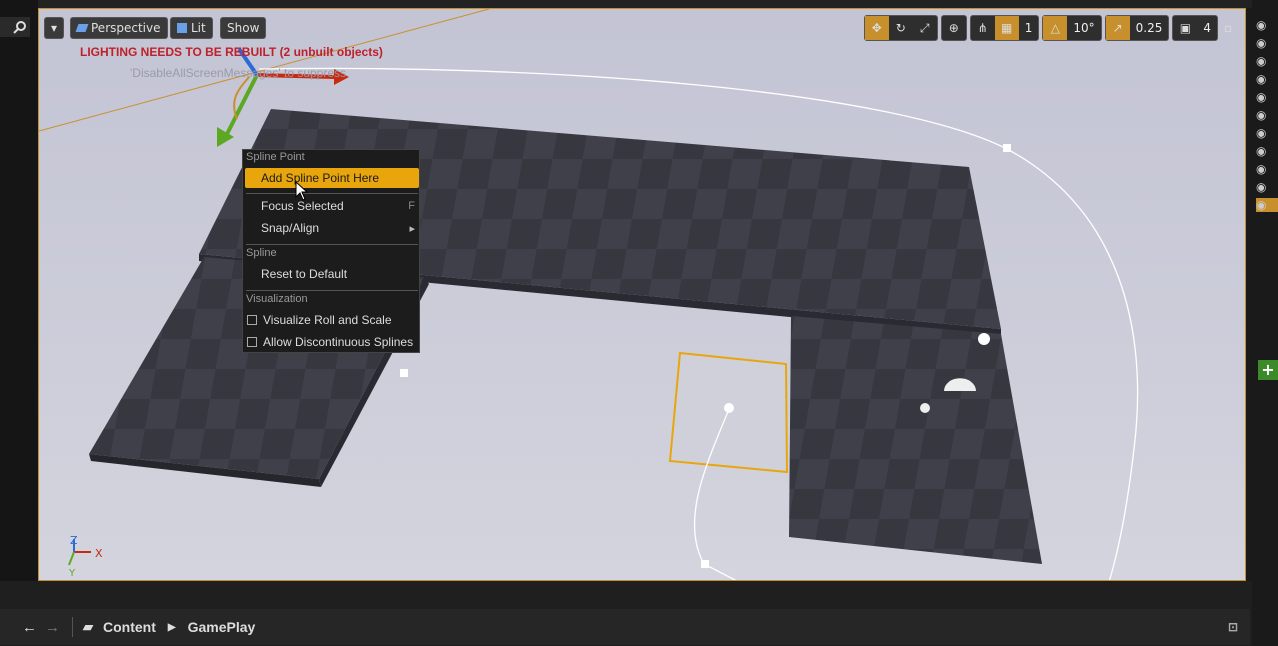 Image resolution: width=1278 pixels, height=646 pixels. What do you see at coordinates (1055, 28) in the screenshot?
I see `rotation-snap-icon: △` at bounding box center [1055, 28].